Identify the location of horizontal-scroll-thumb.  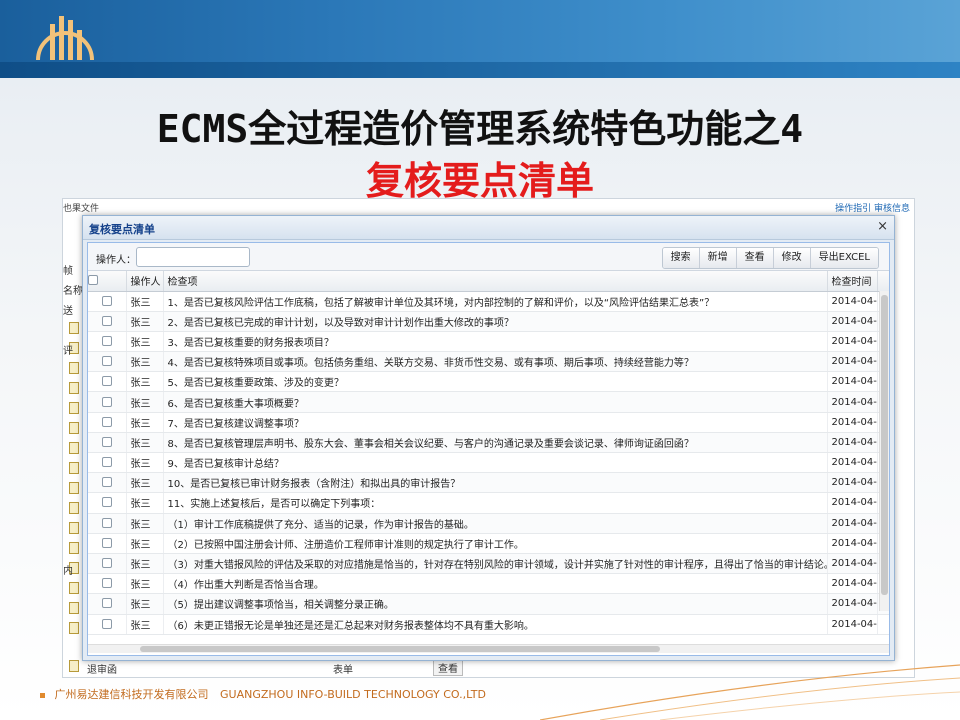
(400, 649).